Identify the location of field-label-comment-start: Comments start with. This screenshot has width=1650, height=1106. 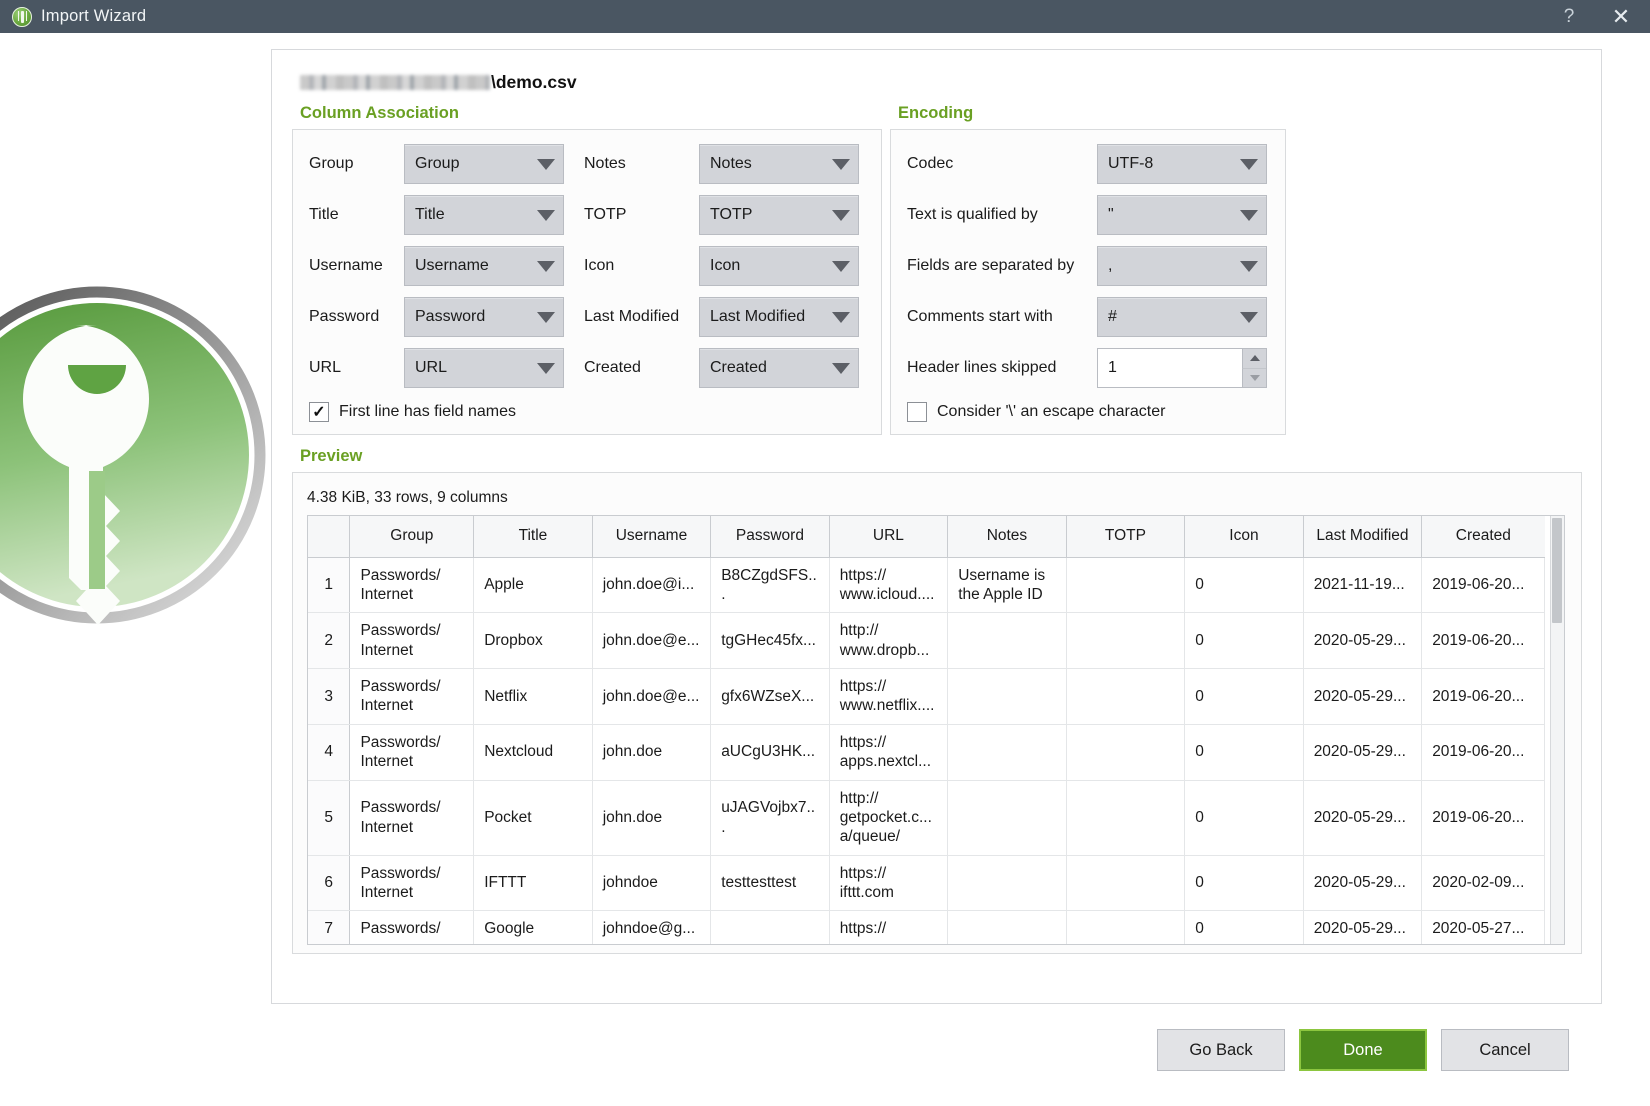
(980, 316).